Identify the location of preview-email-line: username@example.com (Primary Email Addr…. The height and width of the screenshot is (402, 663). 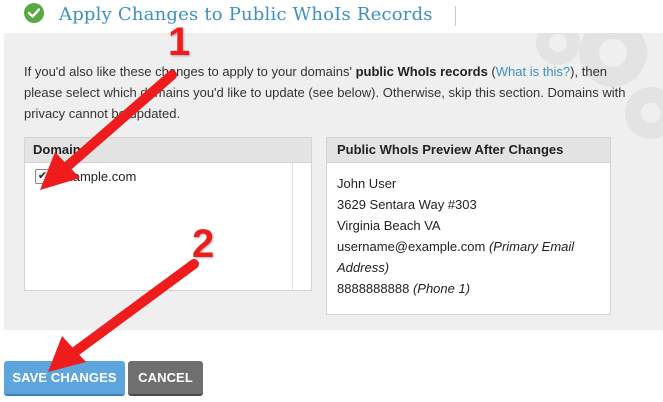
(473, 257).